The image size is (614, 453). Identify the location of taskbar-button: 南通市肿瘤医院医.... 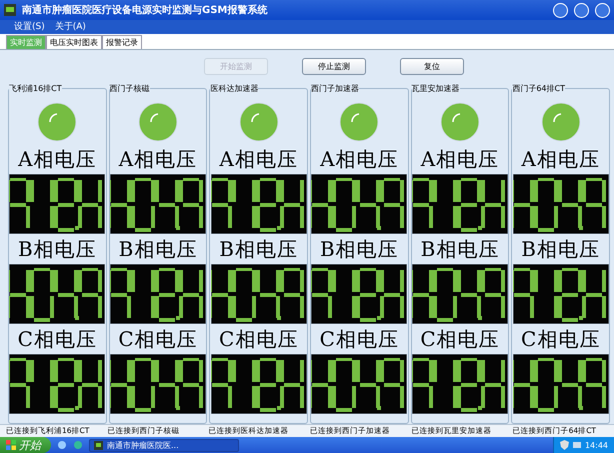
(164, 445).